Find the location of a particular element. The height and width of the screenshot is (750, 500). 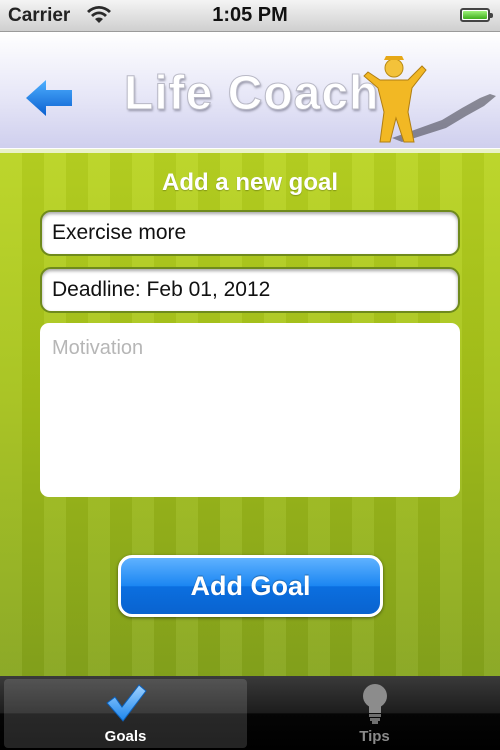

tab-goals: Goals is located at coordinates (125, 713).